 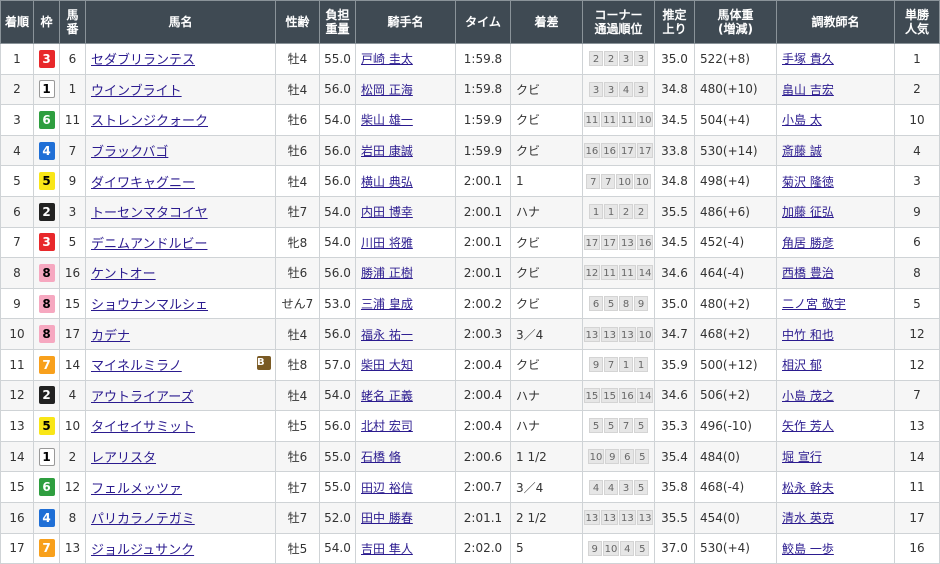 I want to click on trainer-link: 中竹 和也, so click(x=808, y=335).